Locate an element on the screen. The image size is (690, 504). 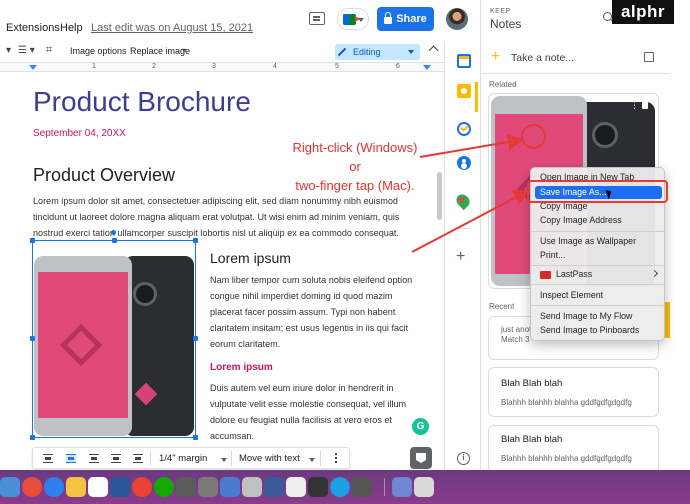
keep-icon is located at coordinates (464, 91).